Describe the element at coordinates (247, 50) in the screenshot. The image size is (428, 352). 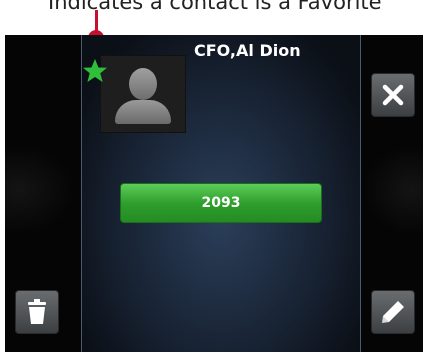
I see `contact-name: CFO,Al Dion` at that location.